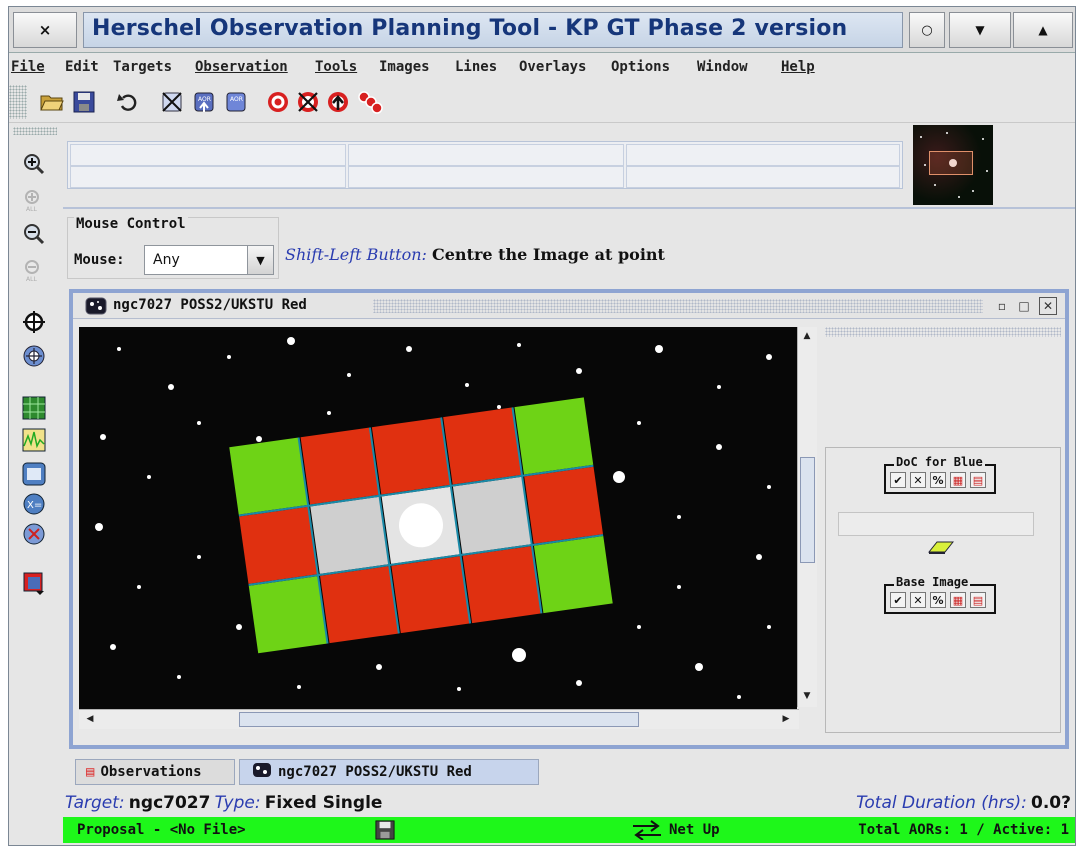 This screenshot has width=1083, height=852. I want to click on scroll-left-icon: ◀, so click(90, 719).